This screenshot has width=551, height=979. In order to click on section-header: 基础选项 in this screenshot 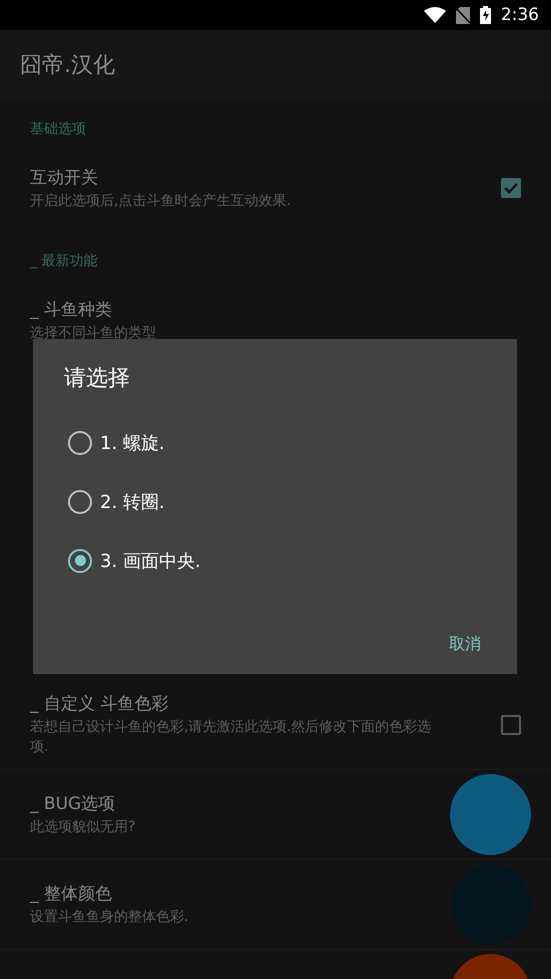, I will do `click(58, 129)`.